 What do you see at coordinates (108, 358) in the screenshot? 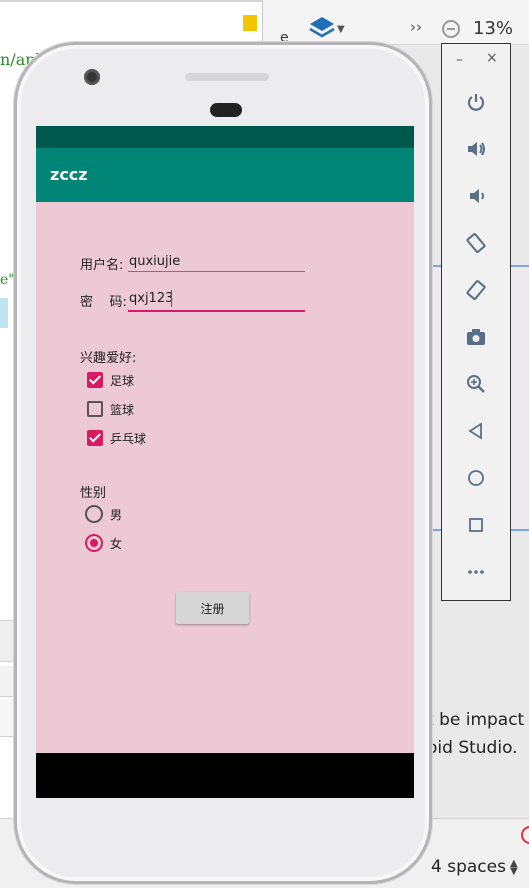
I see `hobbies-label: 兴趣爱好:` at bounding box center [108, 358].